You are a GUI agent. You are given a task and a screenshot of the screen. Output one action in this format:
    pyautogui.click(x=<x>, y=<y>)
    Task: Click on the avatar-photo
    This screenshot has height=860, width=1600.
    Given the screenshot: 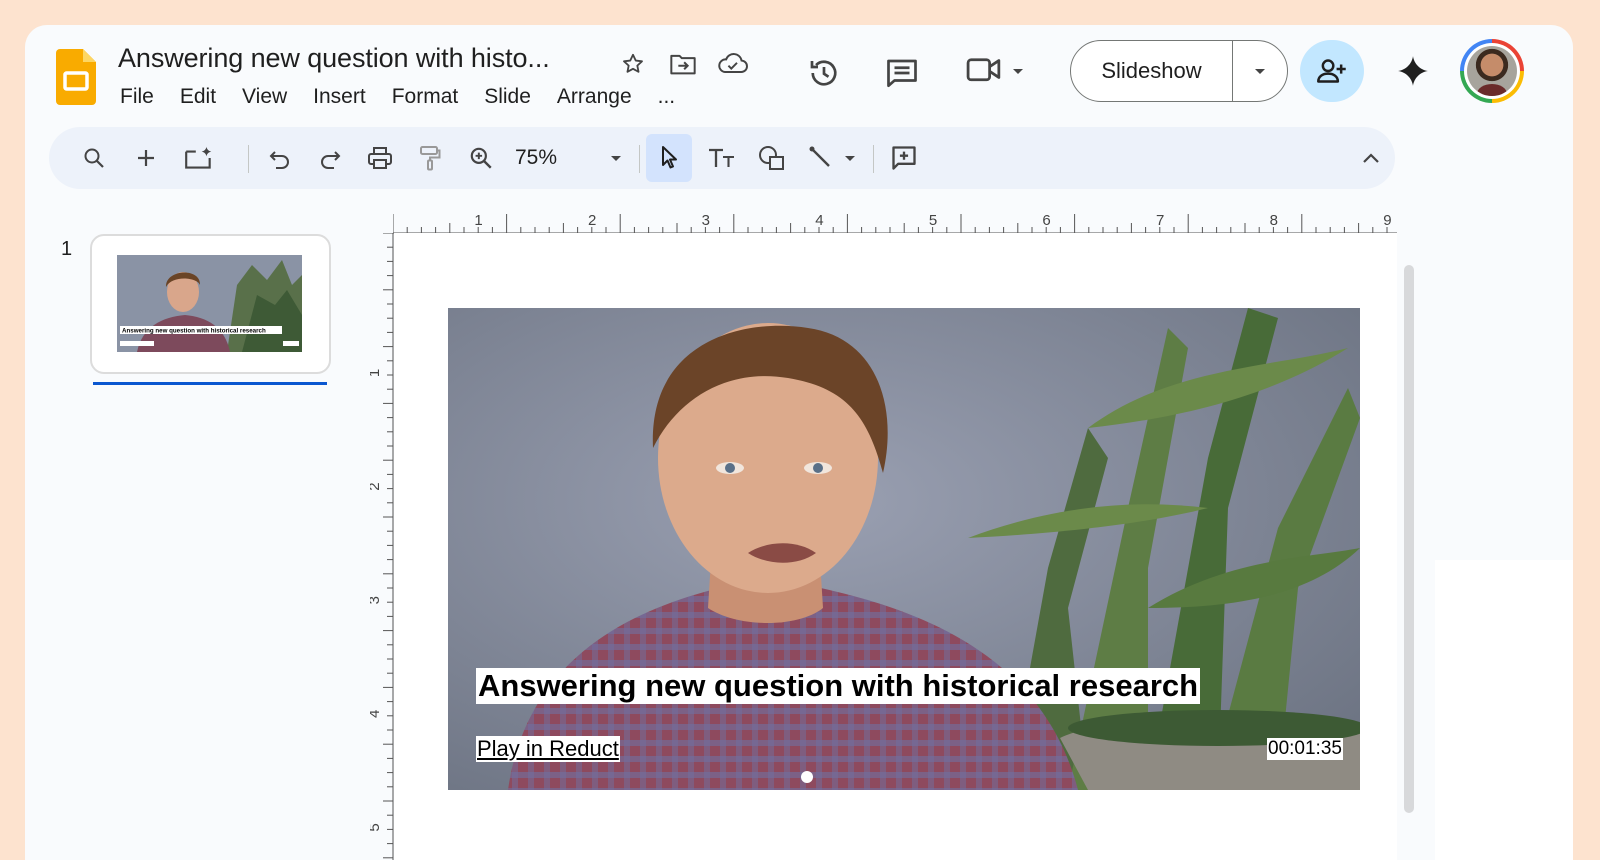 What is the action you would take?
    pyautogui.click(x=1492, y=71)
    